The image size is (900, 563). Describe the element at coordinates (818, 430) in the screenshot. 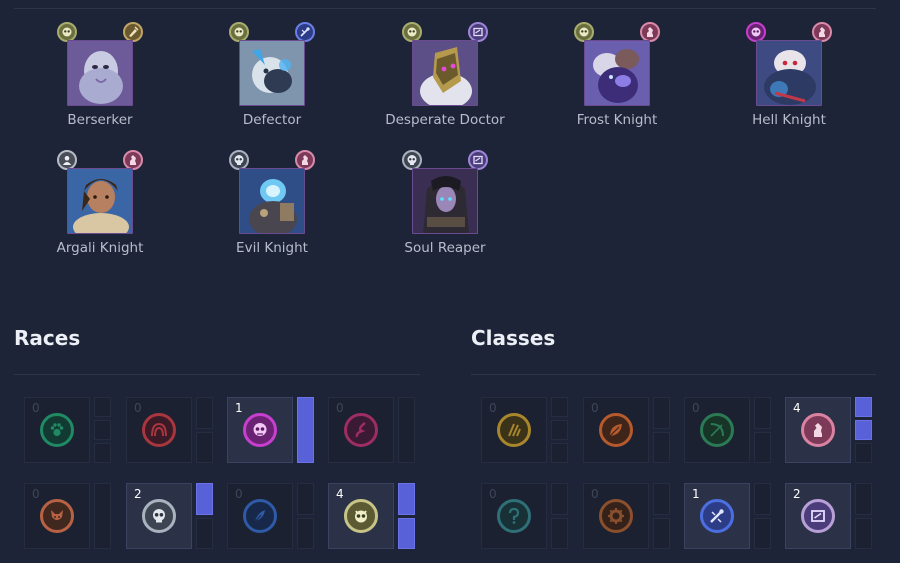

I see `synergy-box: 4` at that location.